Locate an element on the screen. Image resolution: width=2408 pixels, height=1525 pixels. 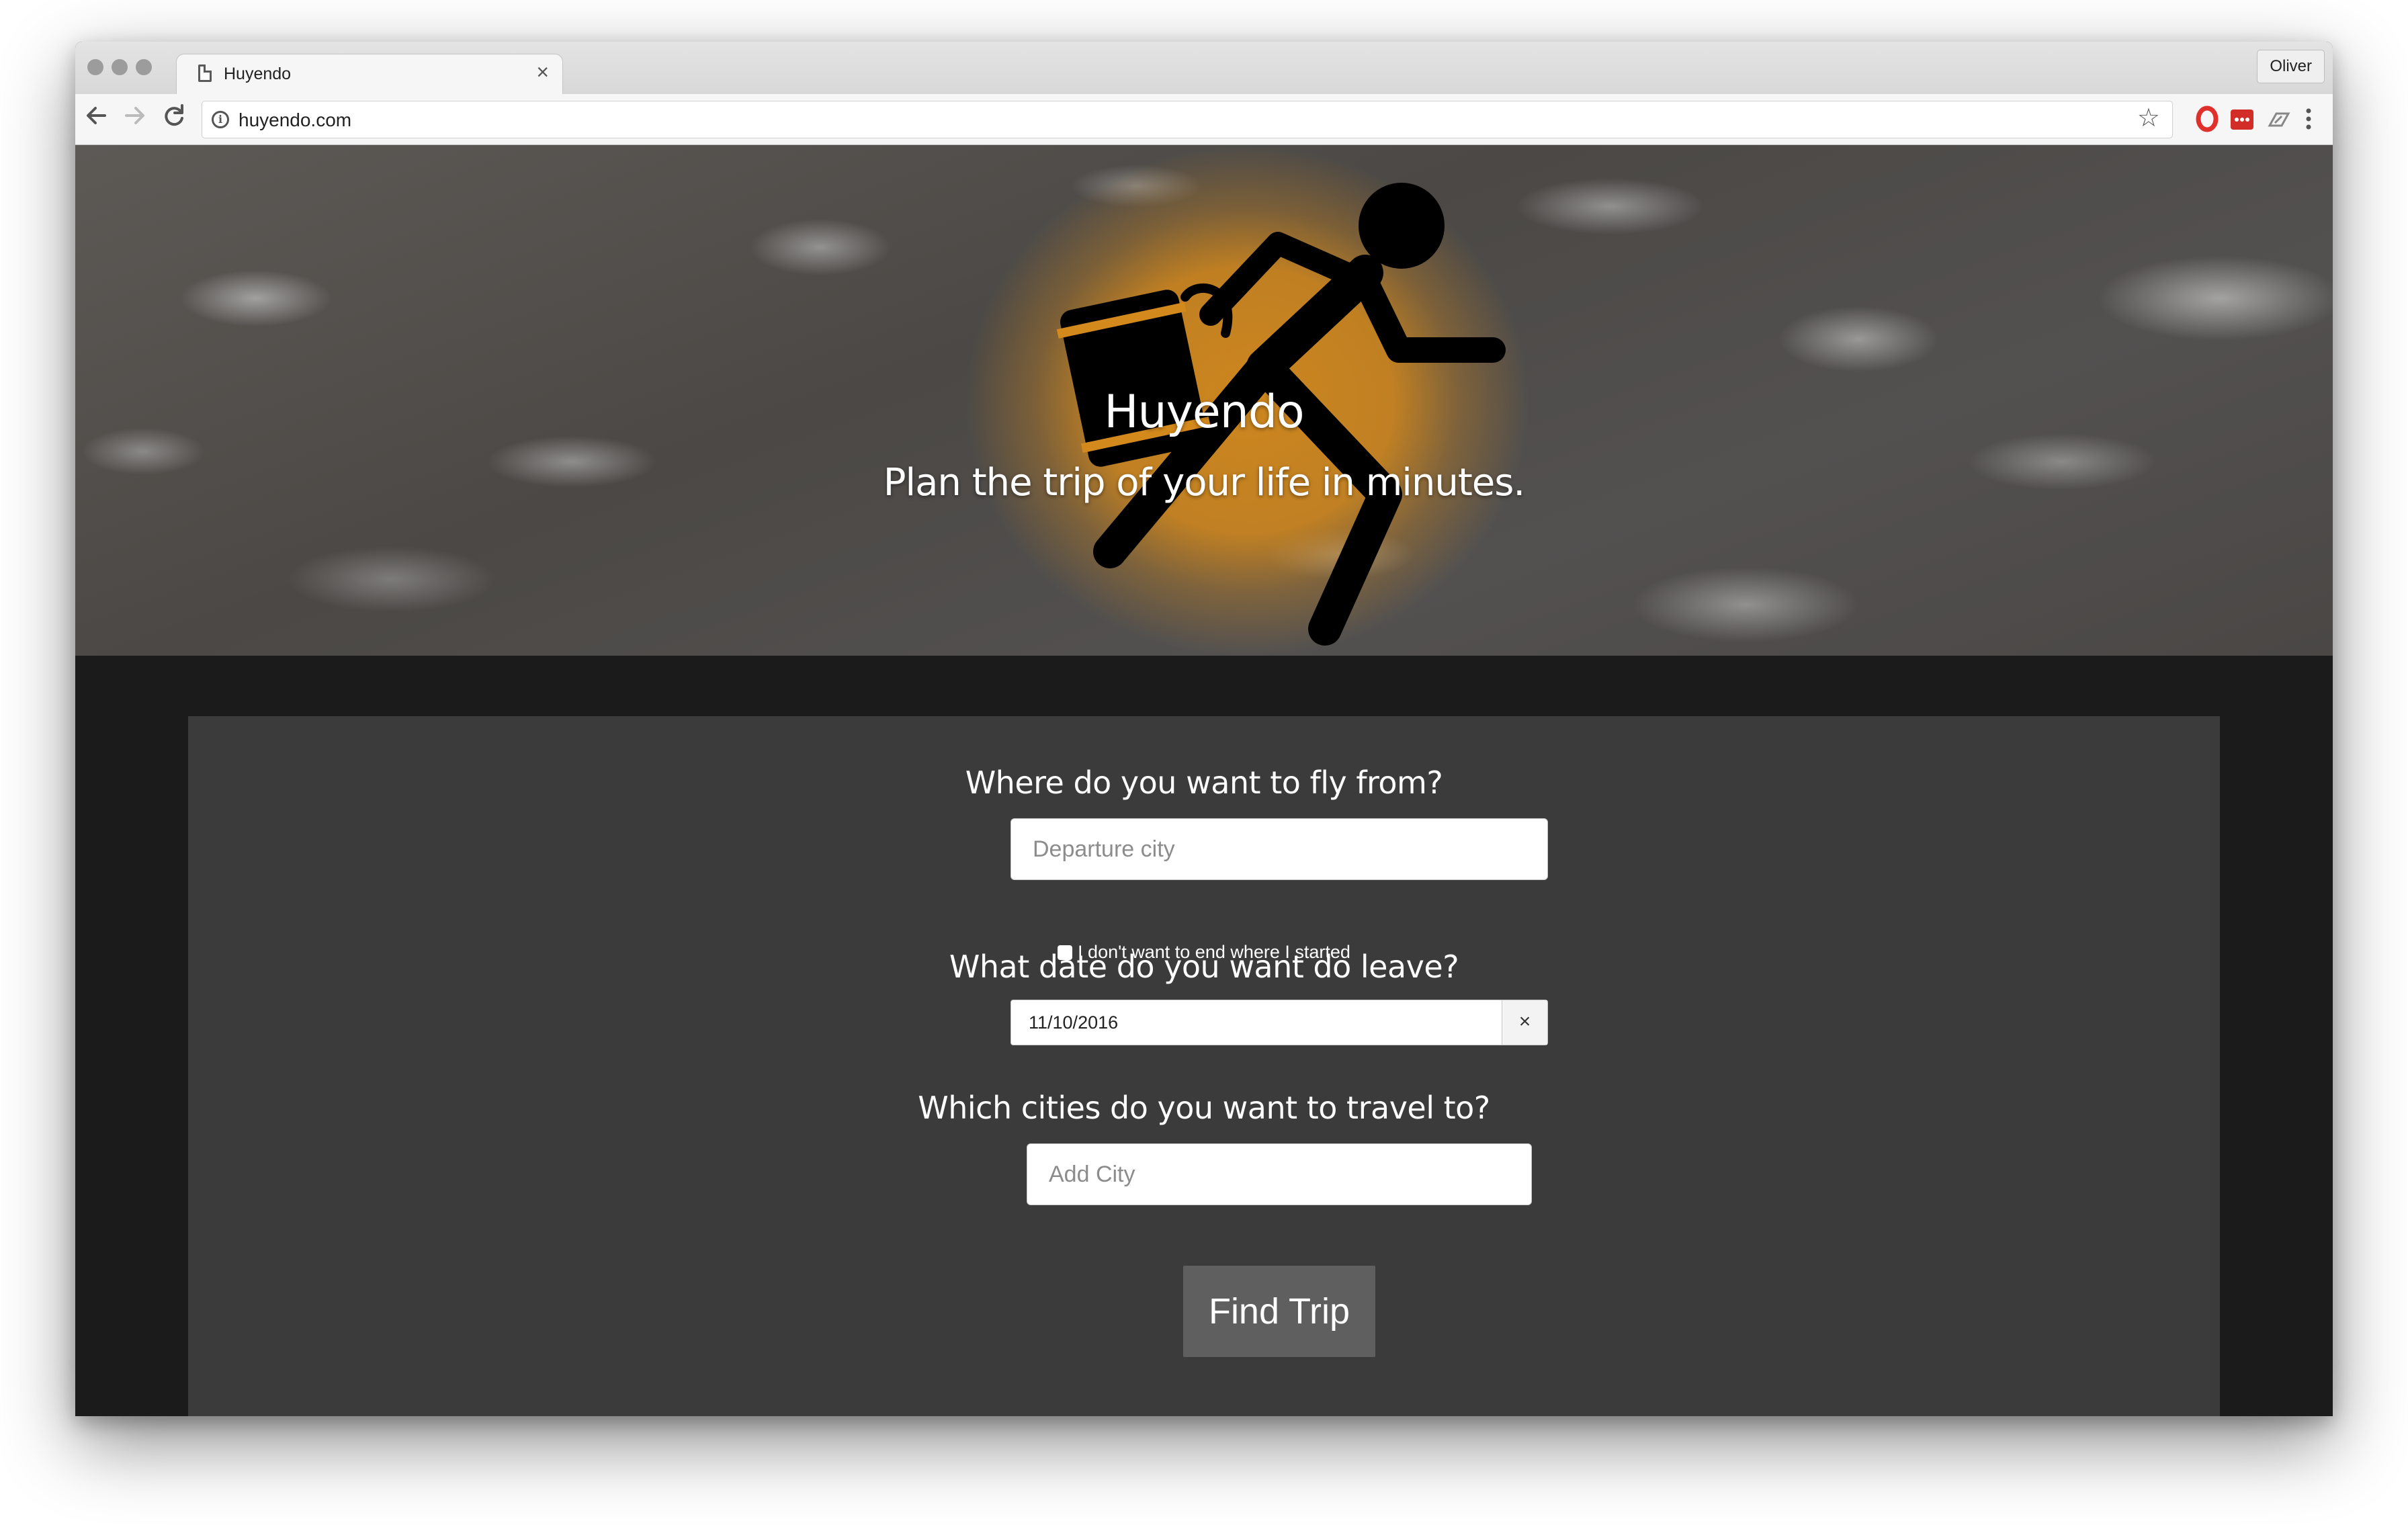
from-question-label: Where do you want to fly from? is located at coordinates (1204, 783).